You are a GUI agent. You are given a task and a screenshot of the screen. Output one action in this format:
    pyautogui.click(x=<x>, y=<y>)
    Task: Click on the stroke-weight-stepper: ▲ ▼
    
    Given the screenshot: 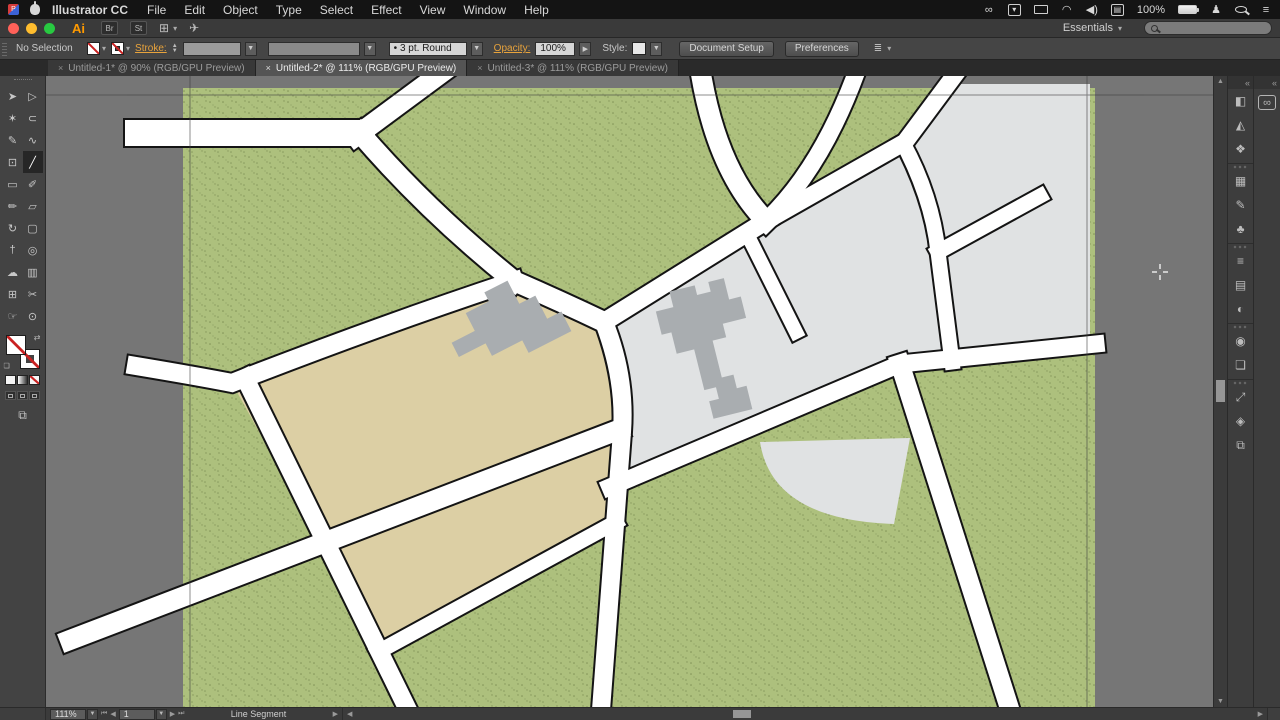 What is the action you would take?
    pyautogui.click(x=175, y=48)
    